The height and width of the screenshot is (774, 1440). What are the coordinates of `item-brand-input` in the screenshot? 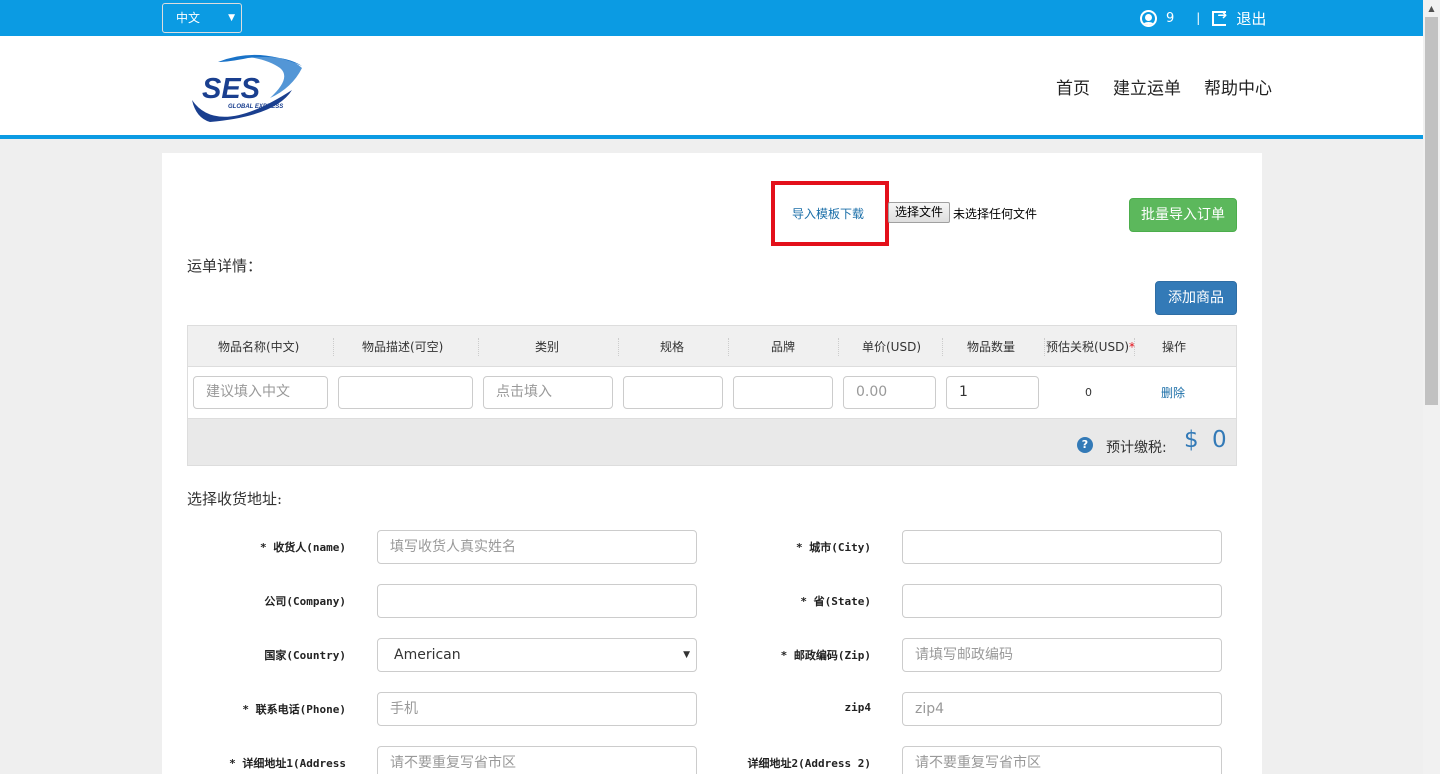 It's located at (783, 392).